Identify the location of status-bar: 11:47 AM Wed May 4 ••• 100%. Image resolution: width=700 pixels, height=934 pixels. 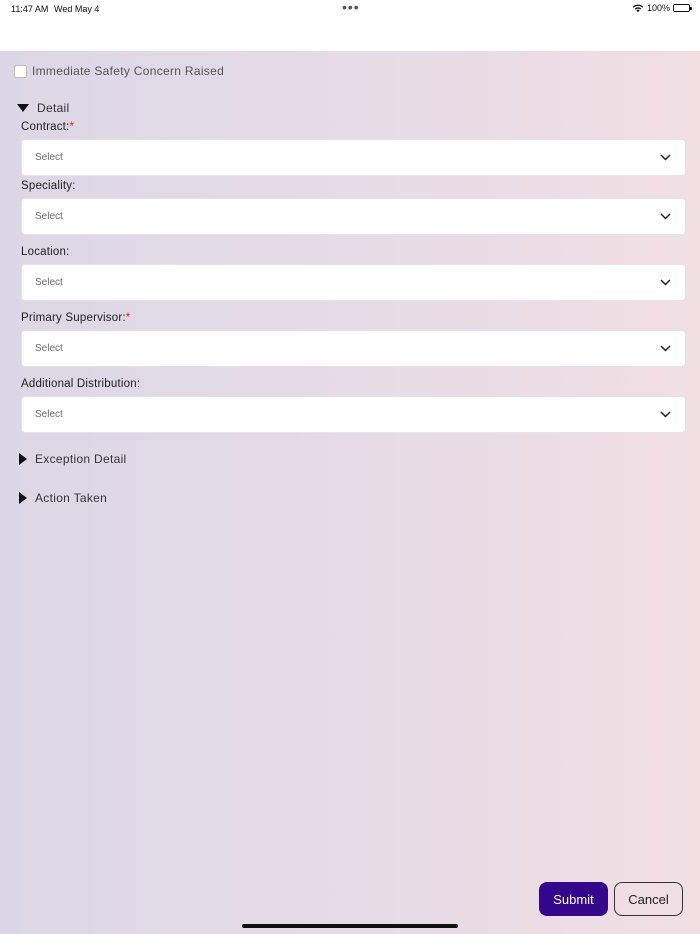
(350, 9).